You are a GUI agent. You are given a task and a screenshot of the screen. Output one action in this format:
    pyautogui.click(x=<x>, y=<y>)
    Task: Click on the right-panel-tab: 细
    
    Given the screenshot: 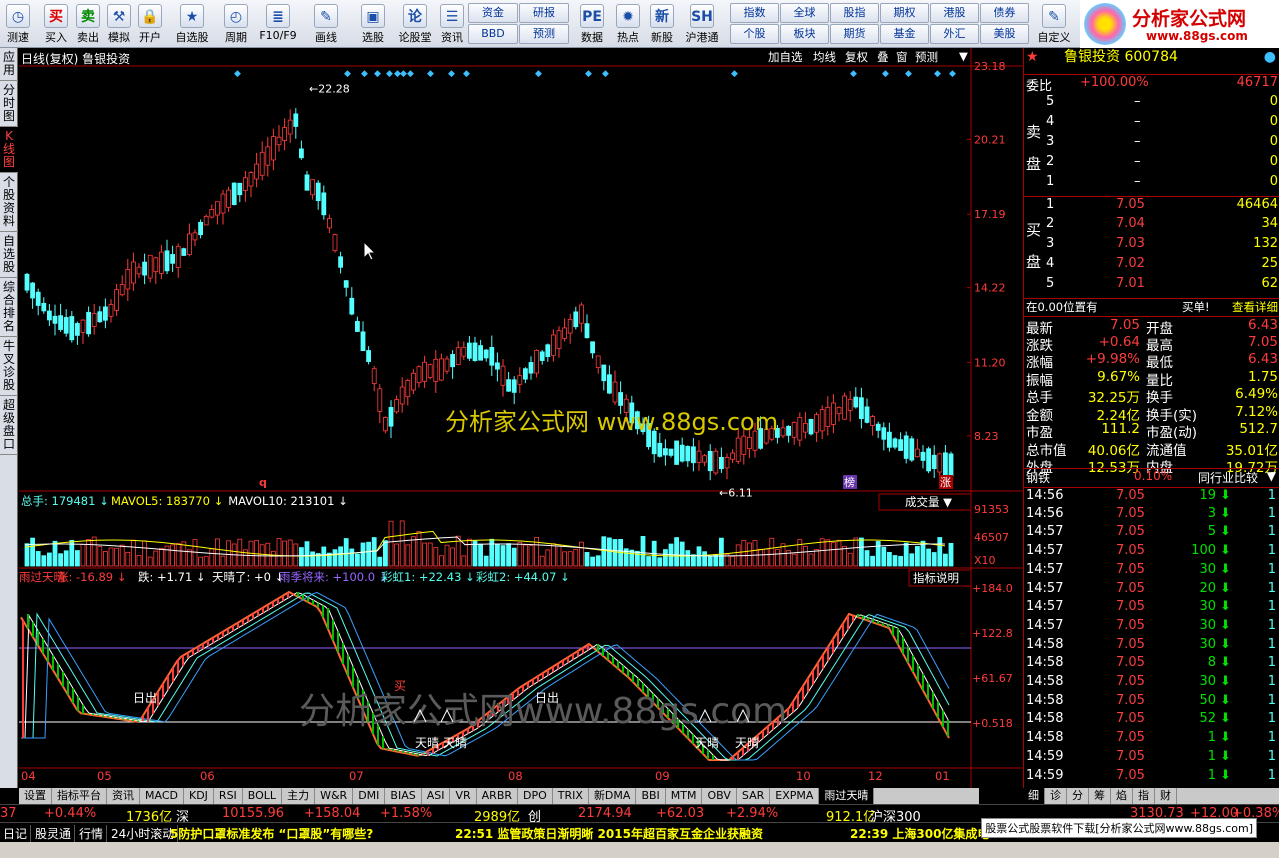 What is the action you would take?
    pyautogui.click(x=1034, y=796)
    